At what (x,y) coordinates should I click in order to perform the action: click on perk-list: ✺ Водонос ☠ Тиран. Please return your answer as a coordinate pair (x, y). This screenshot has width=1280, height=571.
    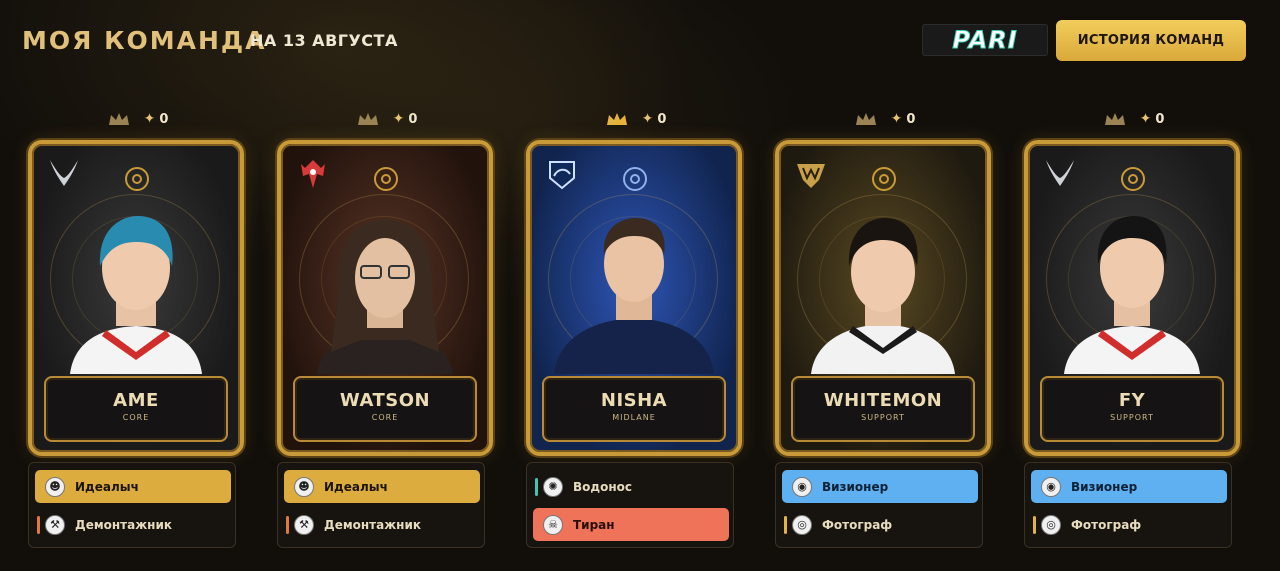
    Looking at the image, I should click on (630, 505).